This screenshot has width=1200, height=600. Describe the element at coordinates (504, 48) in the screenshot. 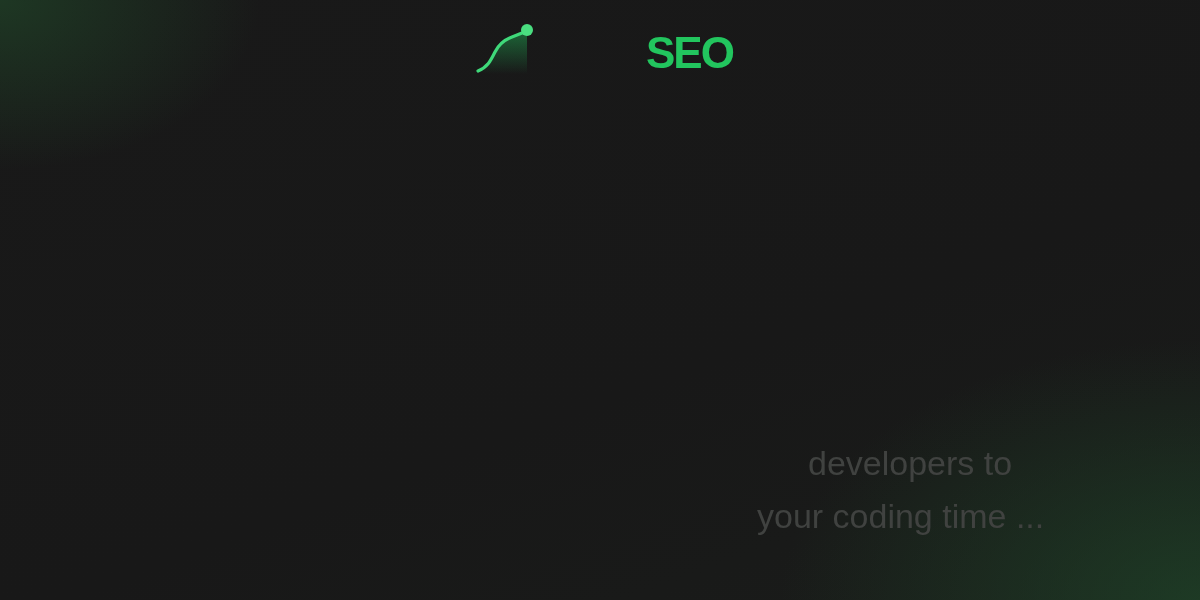

I see `growth-curve-icon` at that location.